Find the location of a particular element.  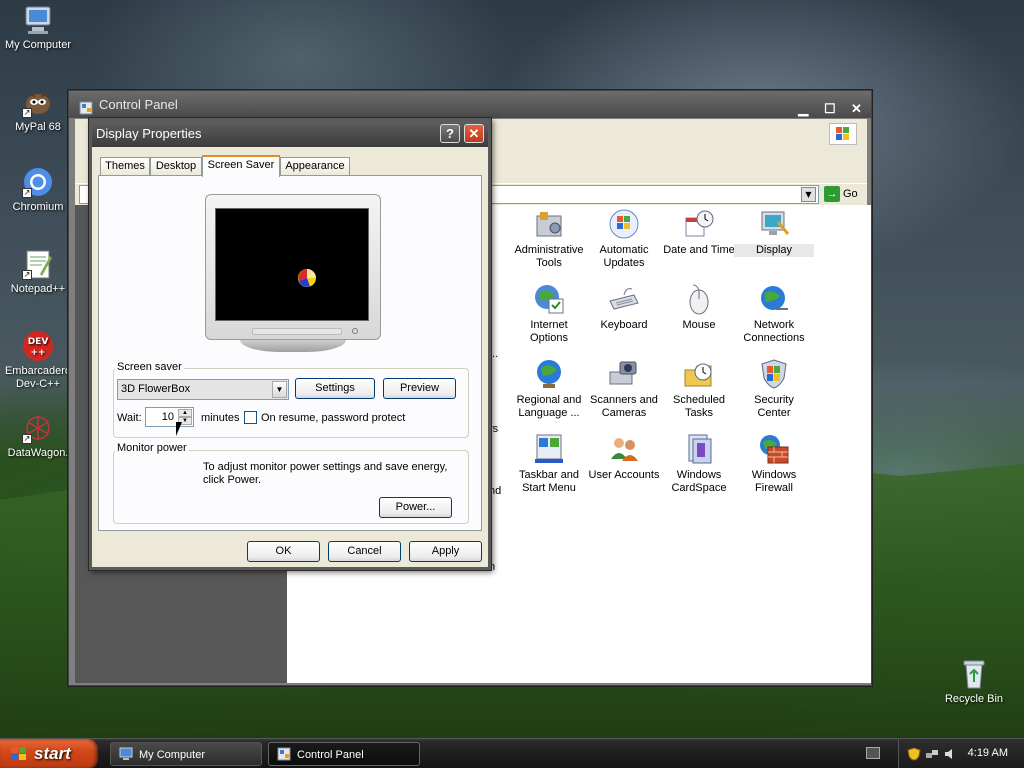

cp-item-label: Scanners and is located at coordinates (624, 400).